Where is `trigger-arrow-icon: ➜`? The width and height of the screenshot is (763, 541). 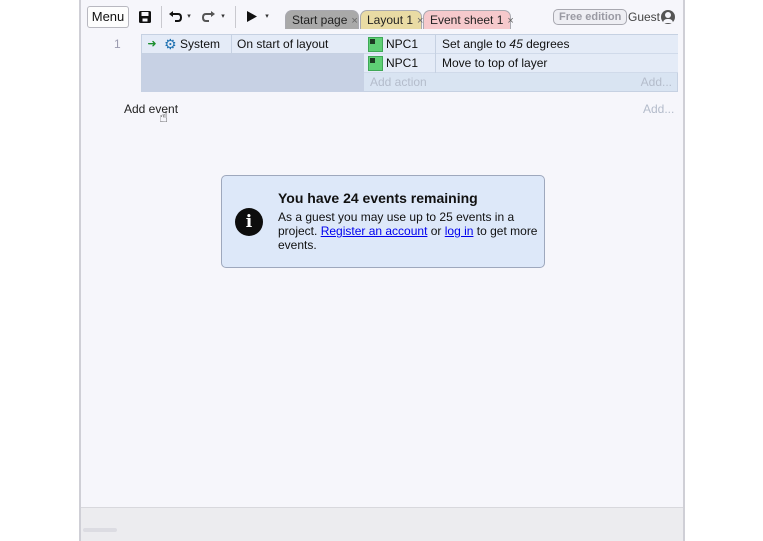 trigger-arrow-icon: ➜ is located at coordinates (152, 44).